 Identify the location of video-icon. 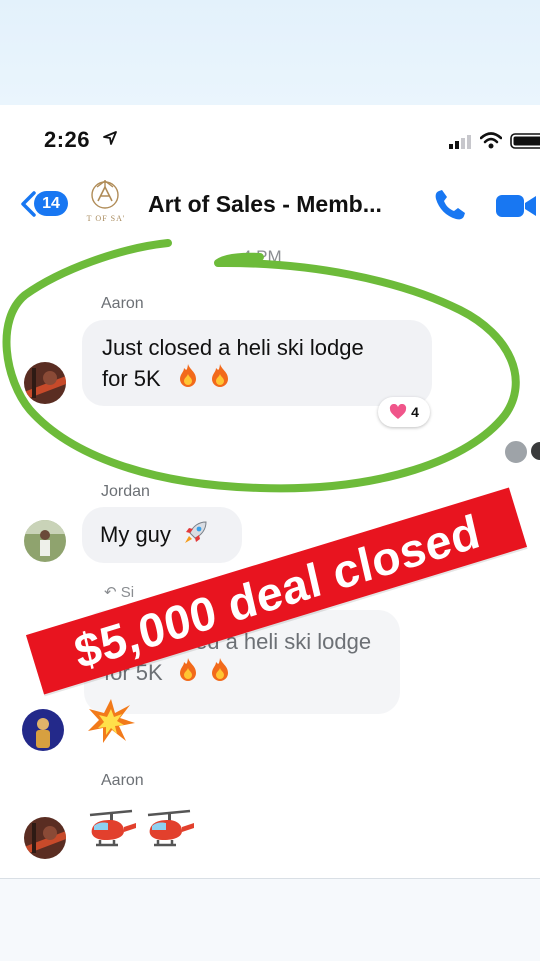
(517, 206).